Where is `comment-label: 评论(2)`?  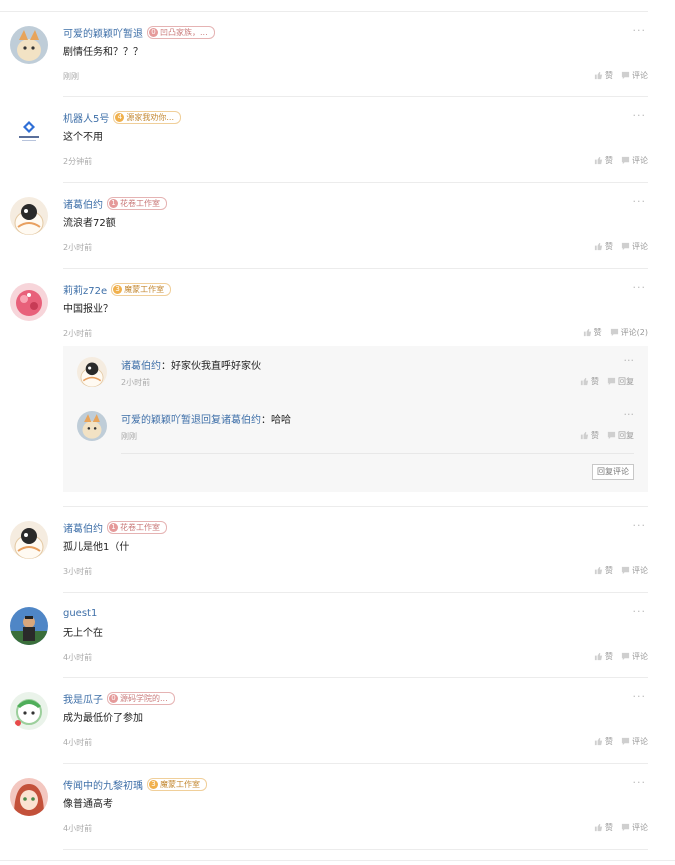 comment-label: 评论(2) is located at coordinates (634, 332).